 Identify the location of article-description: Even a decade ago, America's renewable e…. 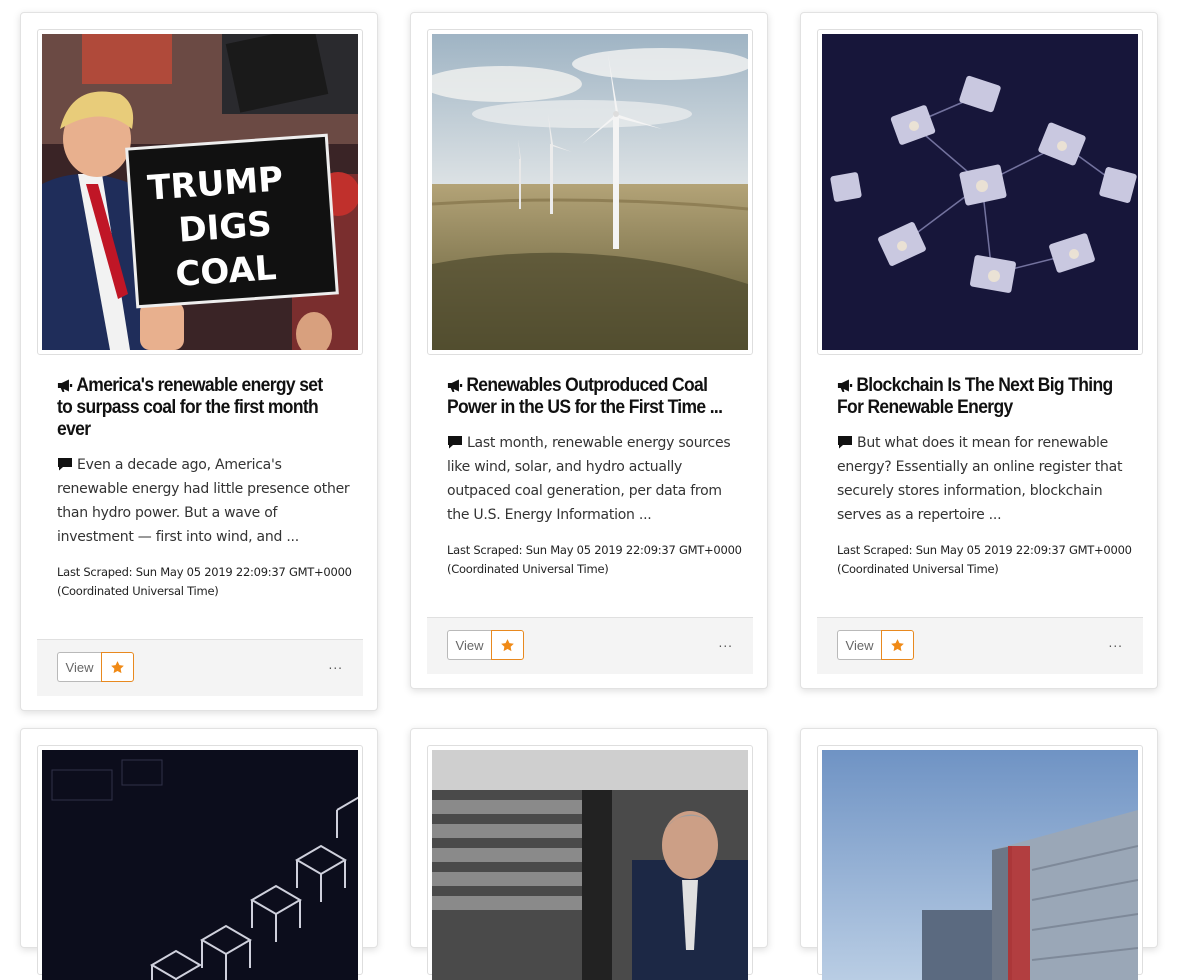
(205, 501).